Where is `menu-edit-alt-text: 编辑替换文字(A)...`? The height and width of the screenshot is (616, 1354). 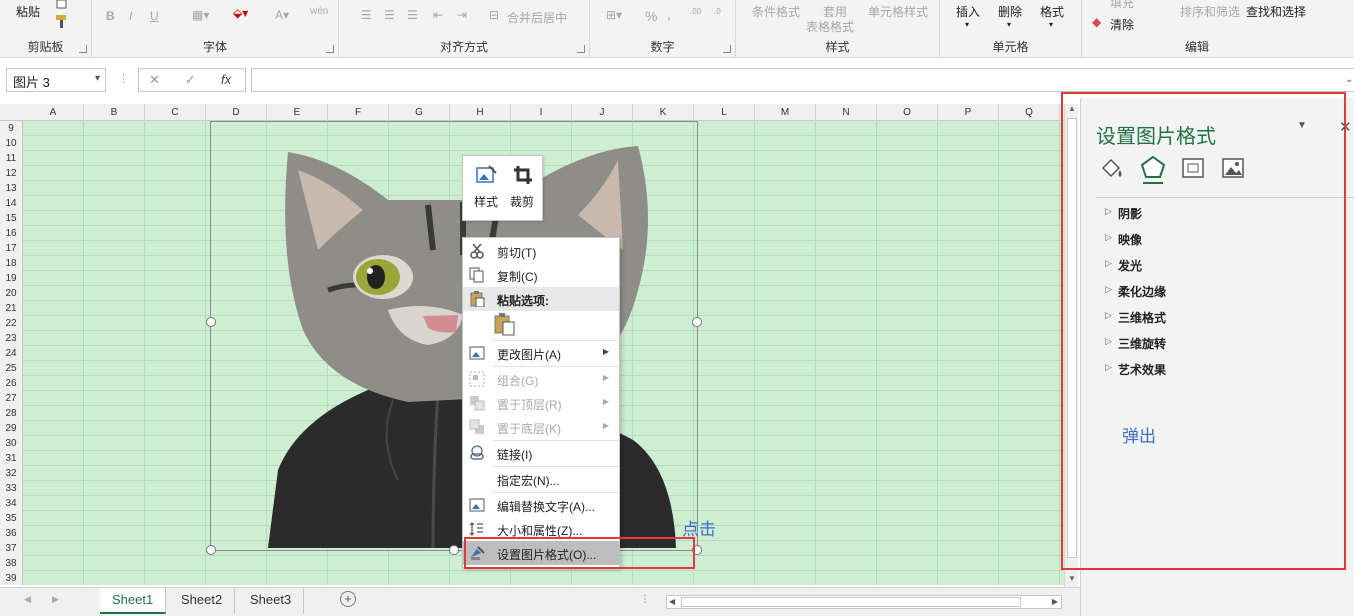
menu-edit-alt-text: 编辑替换文字(A)... is located at coordinates (541, 505).